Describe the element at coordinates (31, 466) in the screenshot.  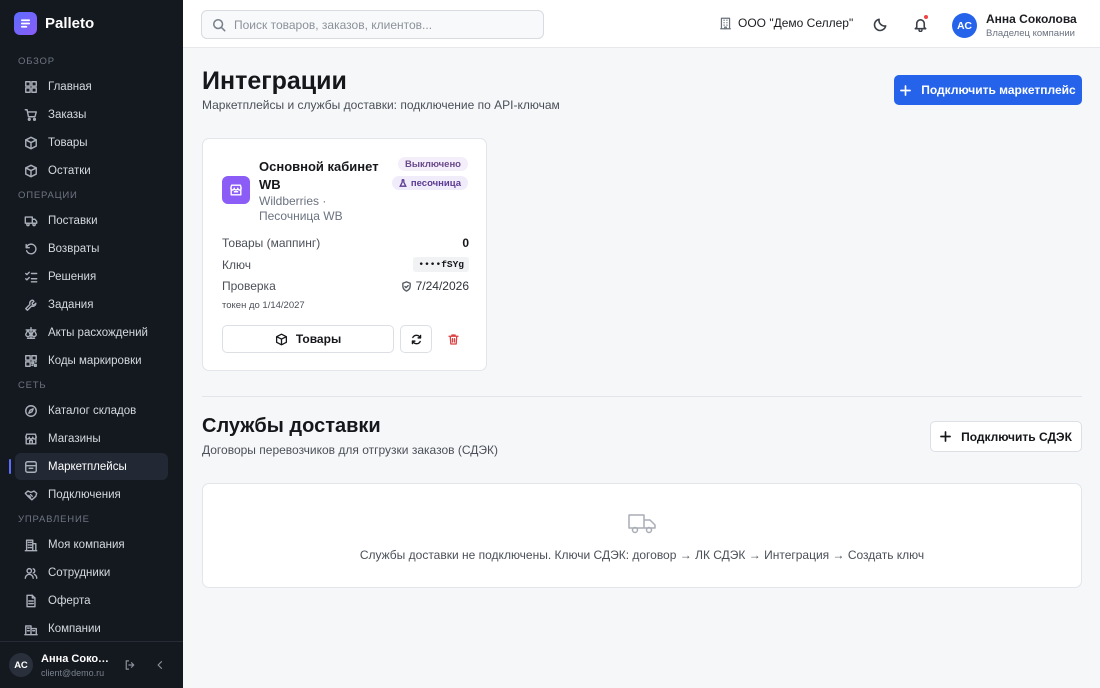
I see `marketplace-icon` at that location.